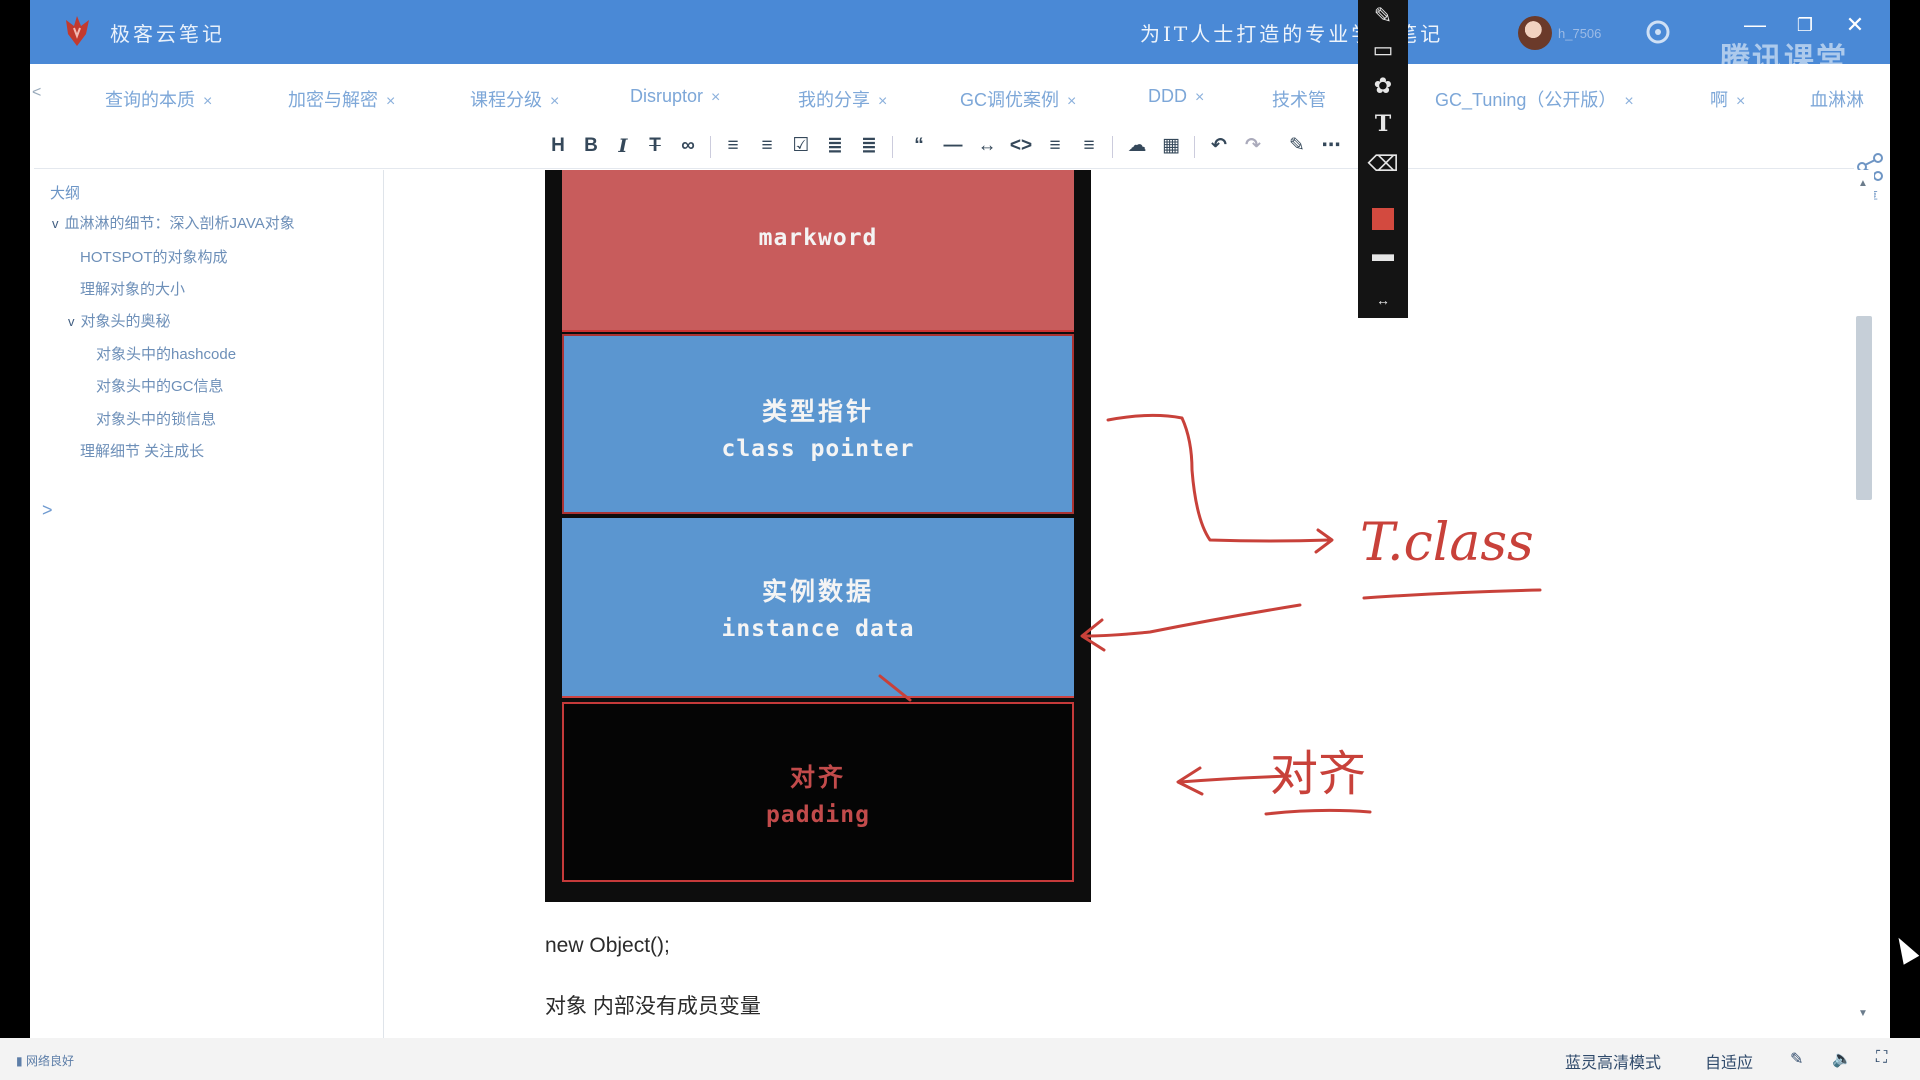  What do you see at coordinates (1089, 146) in the screenshot?
I see `align-icon: ≡` at bounding box center [1089, 146].